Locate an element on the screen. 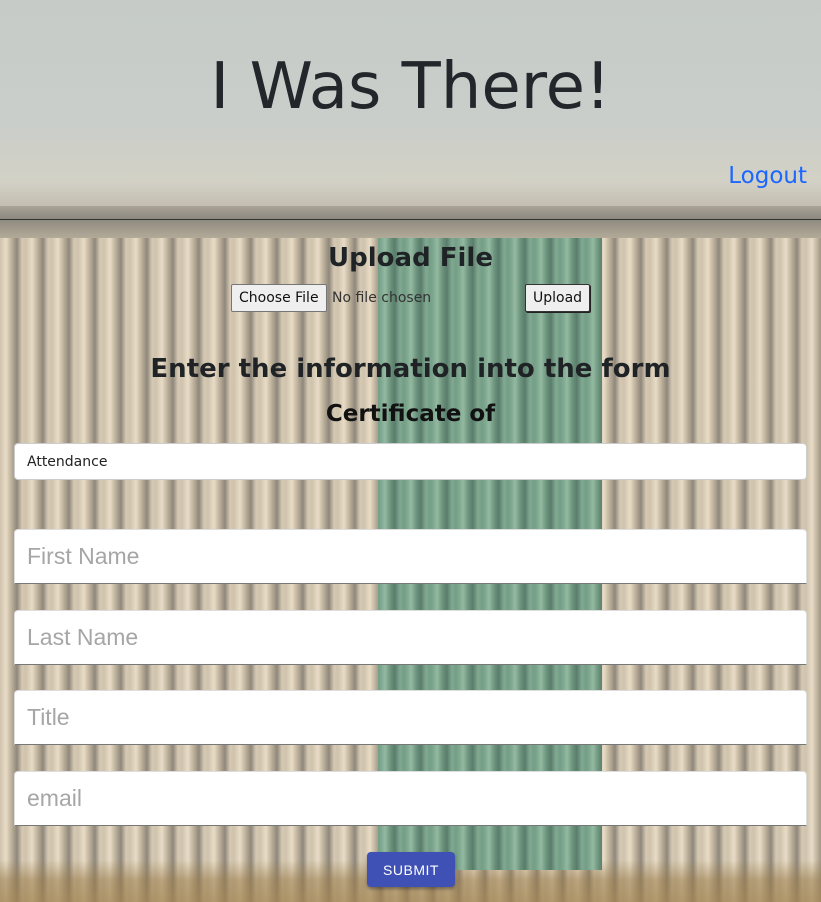 Image resolution: width=821 pixels, height=902 pixels. certificate-type-selected-value: Attendance is located at coordinates (67, 461).